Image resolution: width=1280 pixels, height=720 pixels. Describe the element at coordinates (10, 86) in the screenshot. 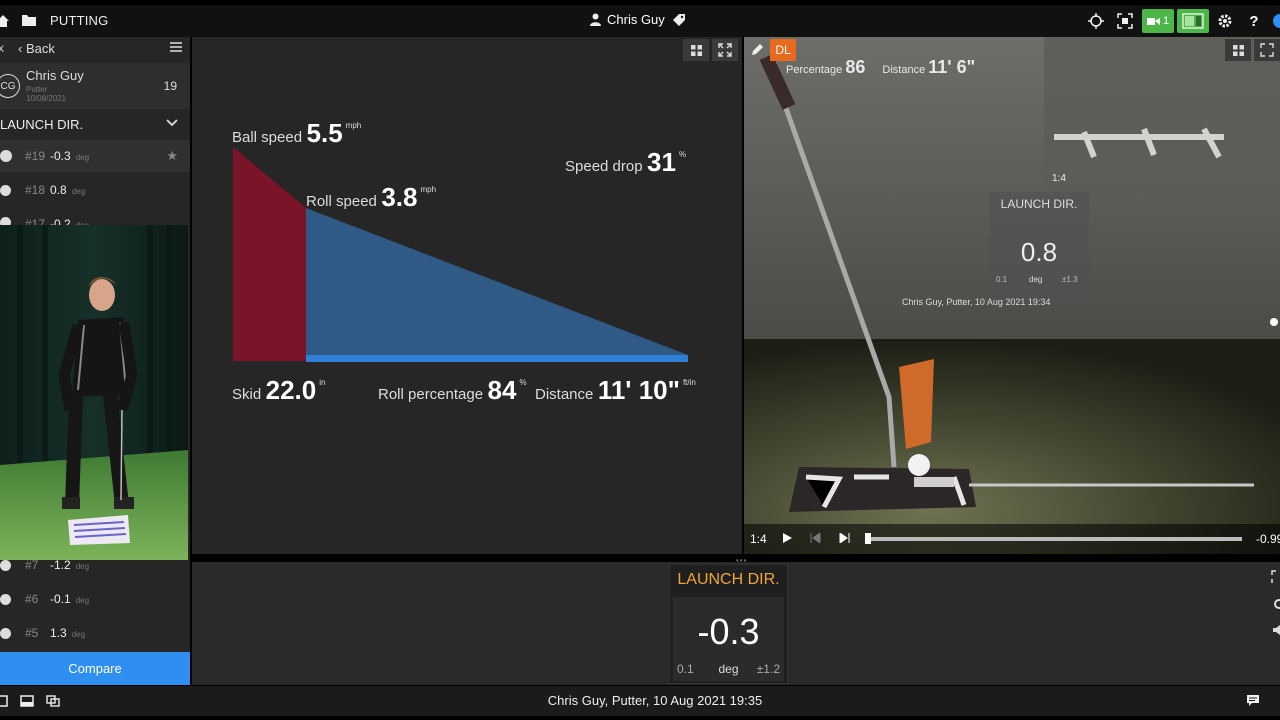

I see `avatar: CG` at that location.